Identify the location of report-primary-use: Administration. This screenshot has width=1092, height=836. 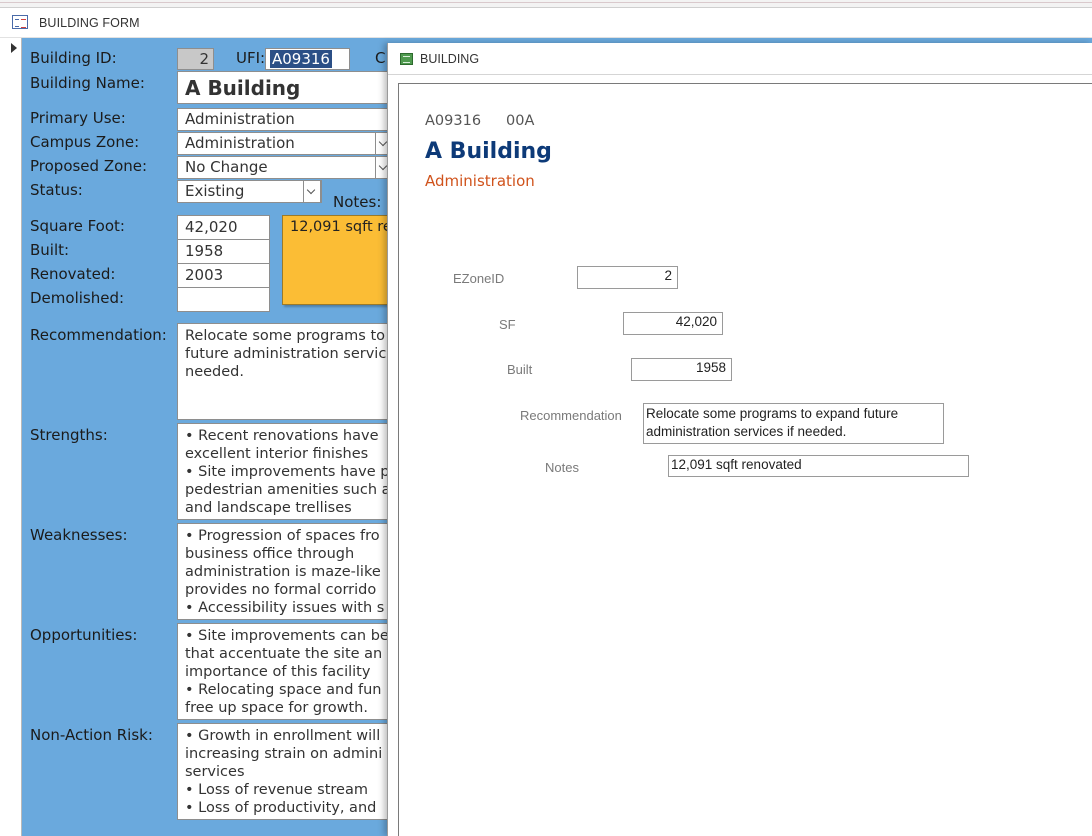
(480, 181).